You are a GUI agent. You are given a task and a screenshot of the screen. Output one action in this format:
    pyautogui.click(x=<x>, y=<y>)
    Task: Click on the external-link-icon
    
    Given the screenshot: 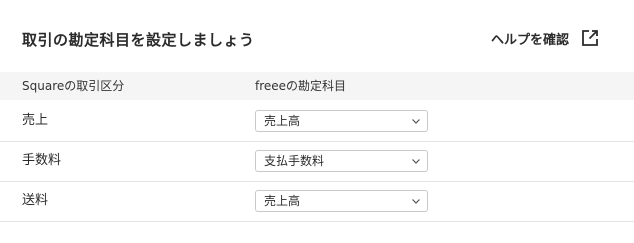 What is the action you would take?
    pyautogui.click(x=590, y=38)
    